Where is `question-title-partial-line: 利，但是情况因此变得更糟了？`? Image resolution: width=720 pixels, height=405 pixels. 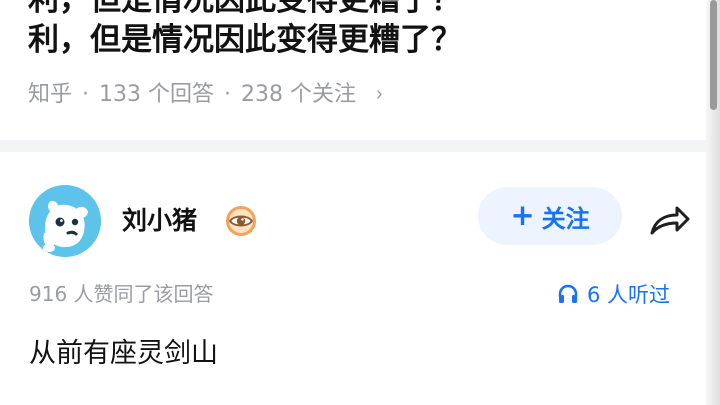 question-title-partial-line: 利，但是情况因此变得更糟了？ is located at coordinates (245, 10).